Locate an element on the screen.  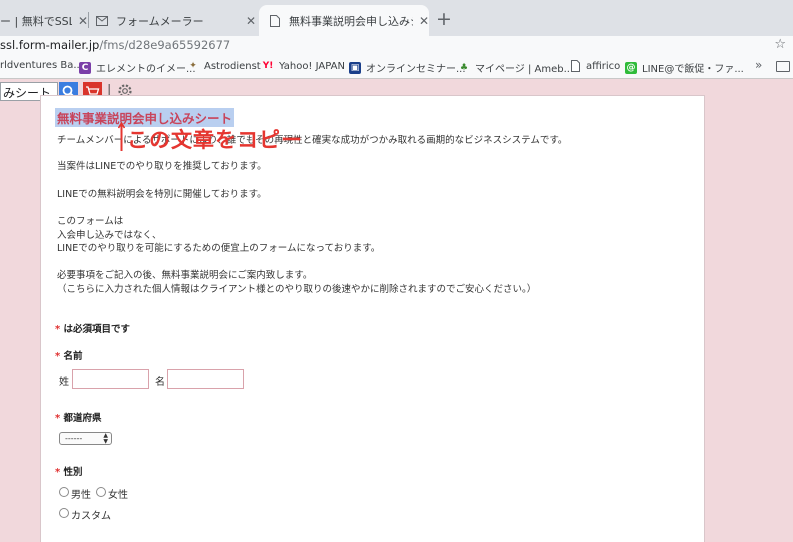
url-field: ssl.form-mailer.jp/fms/d28e9a65592677 is located at coordinates (115, 45).